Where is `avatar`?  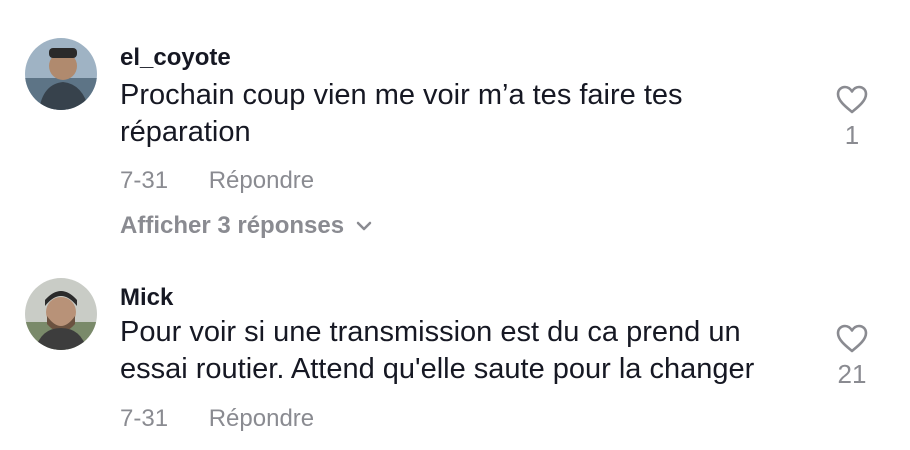
avatar is located at coordinates (61, 314).